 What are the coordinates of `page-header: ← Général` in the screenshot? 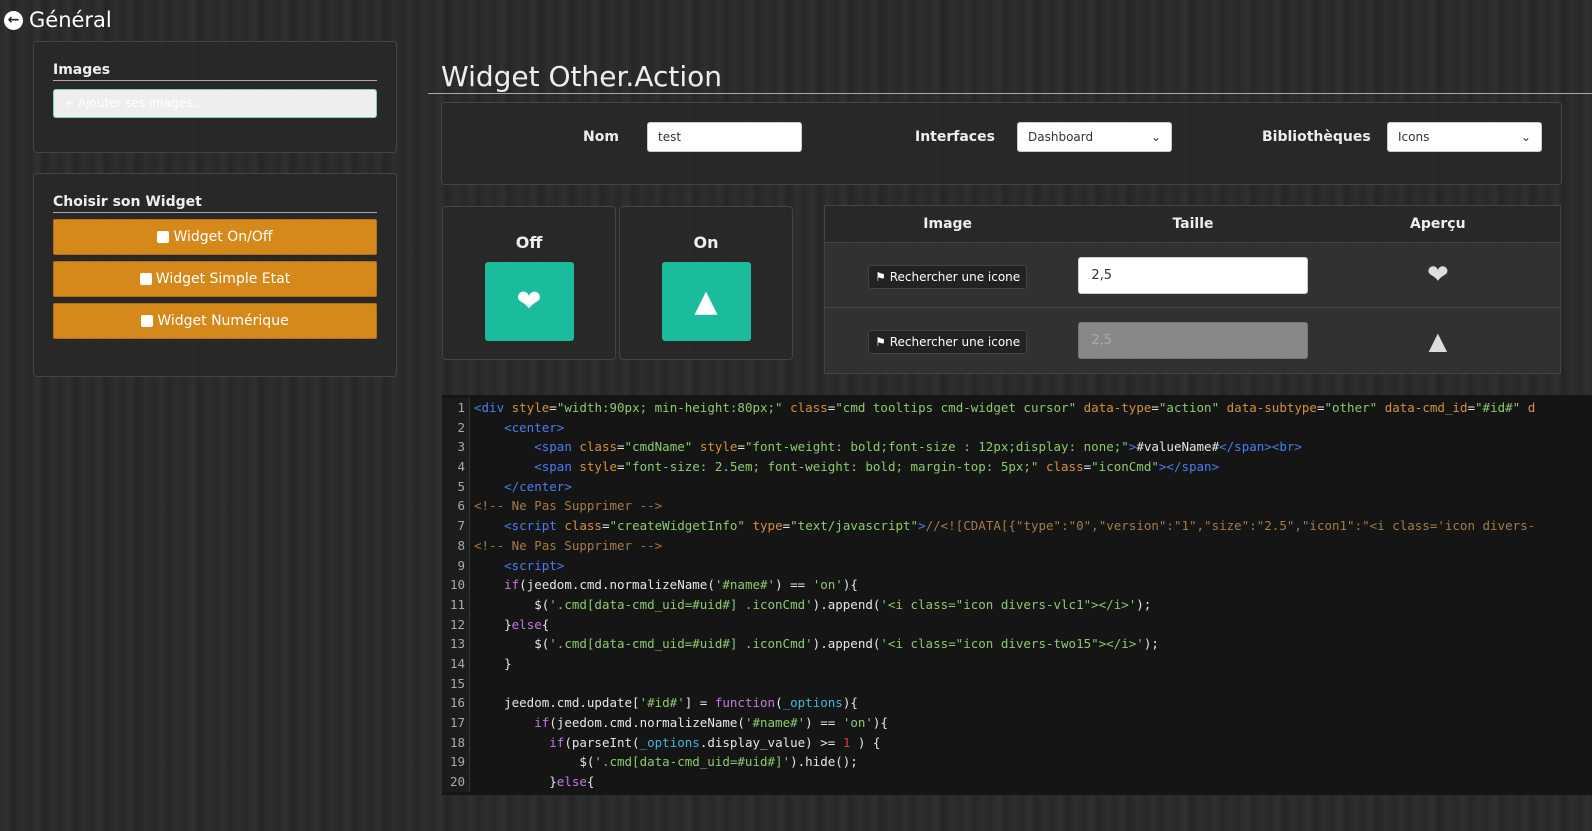 It's located at (58, 20).